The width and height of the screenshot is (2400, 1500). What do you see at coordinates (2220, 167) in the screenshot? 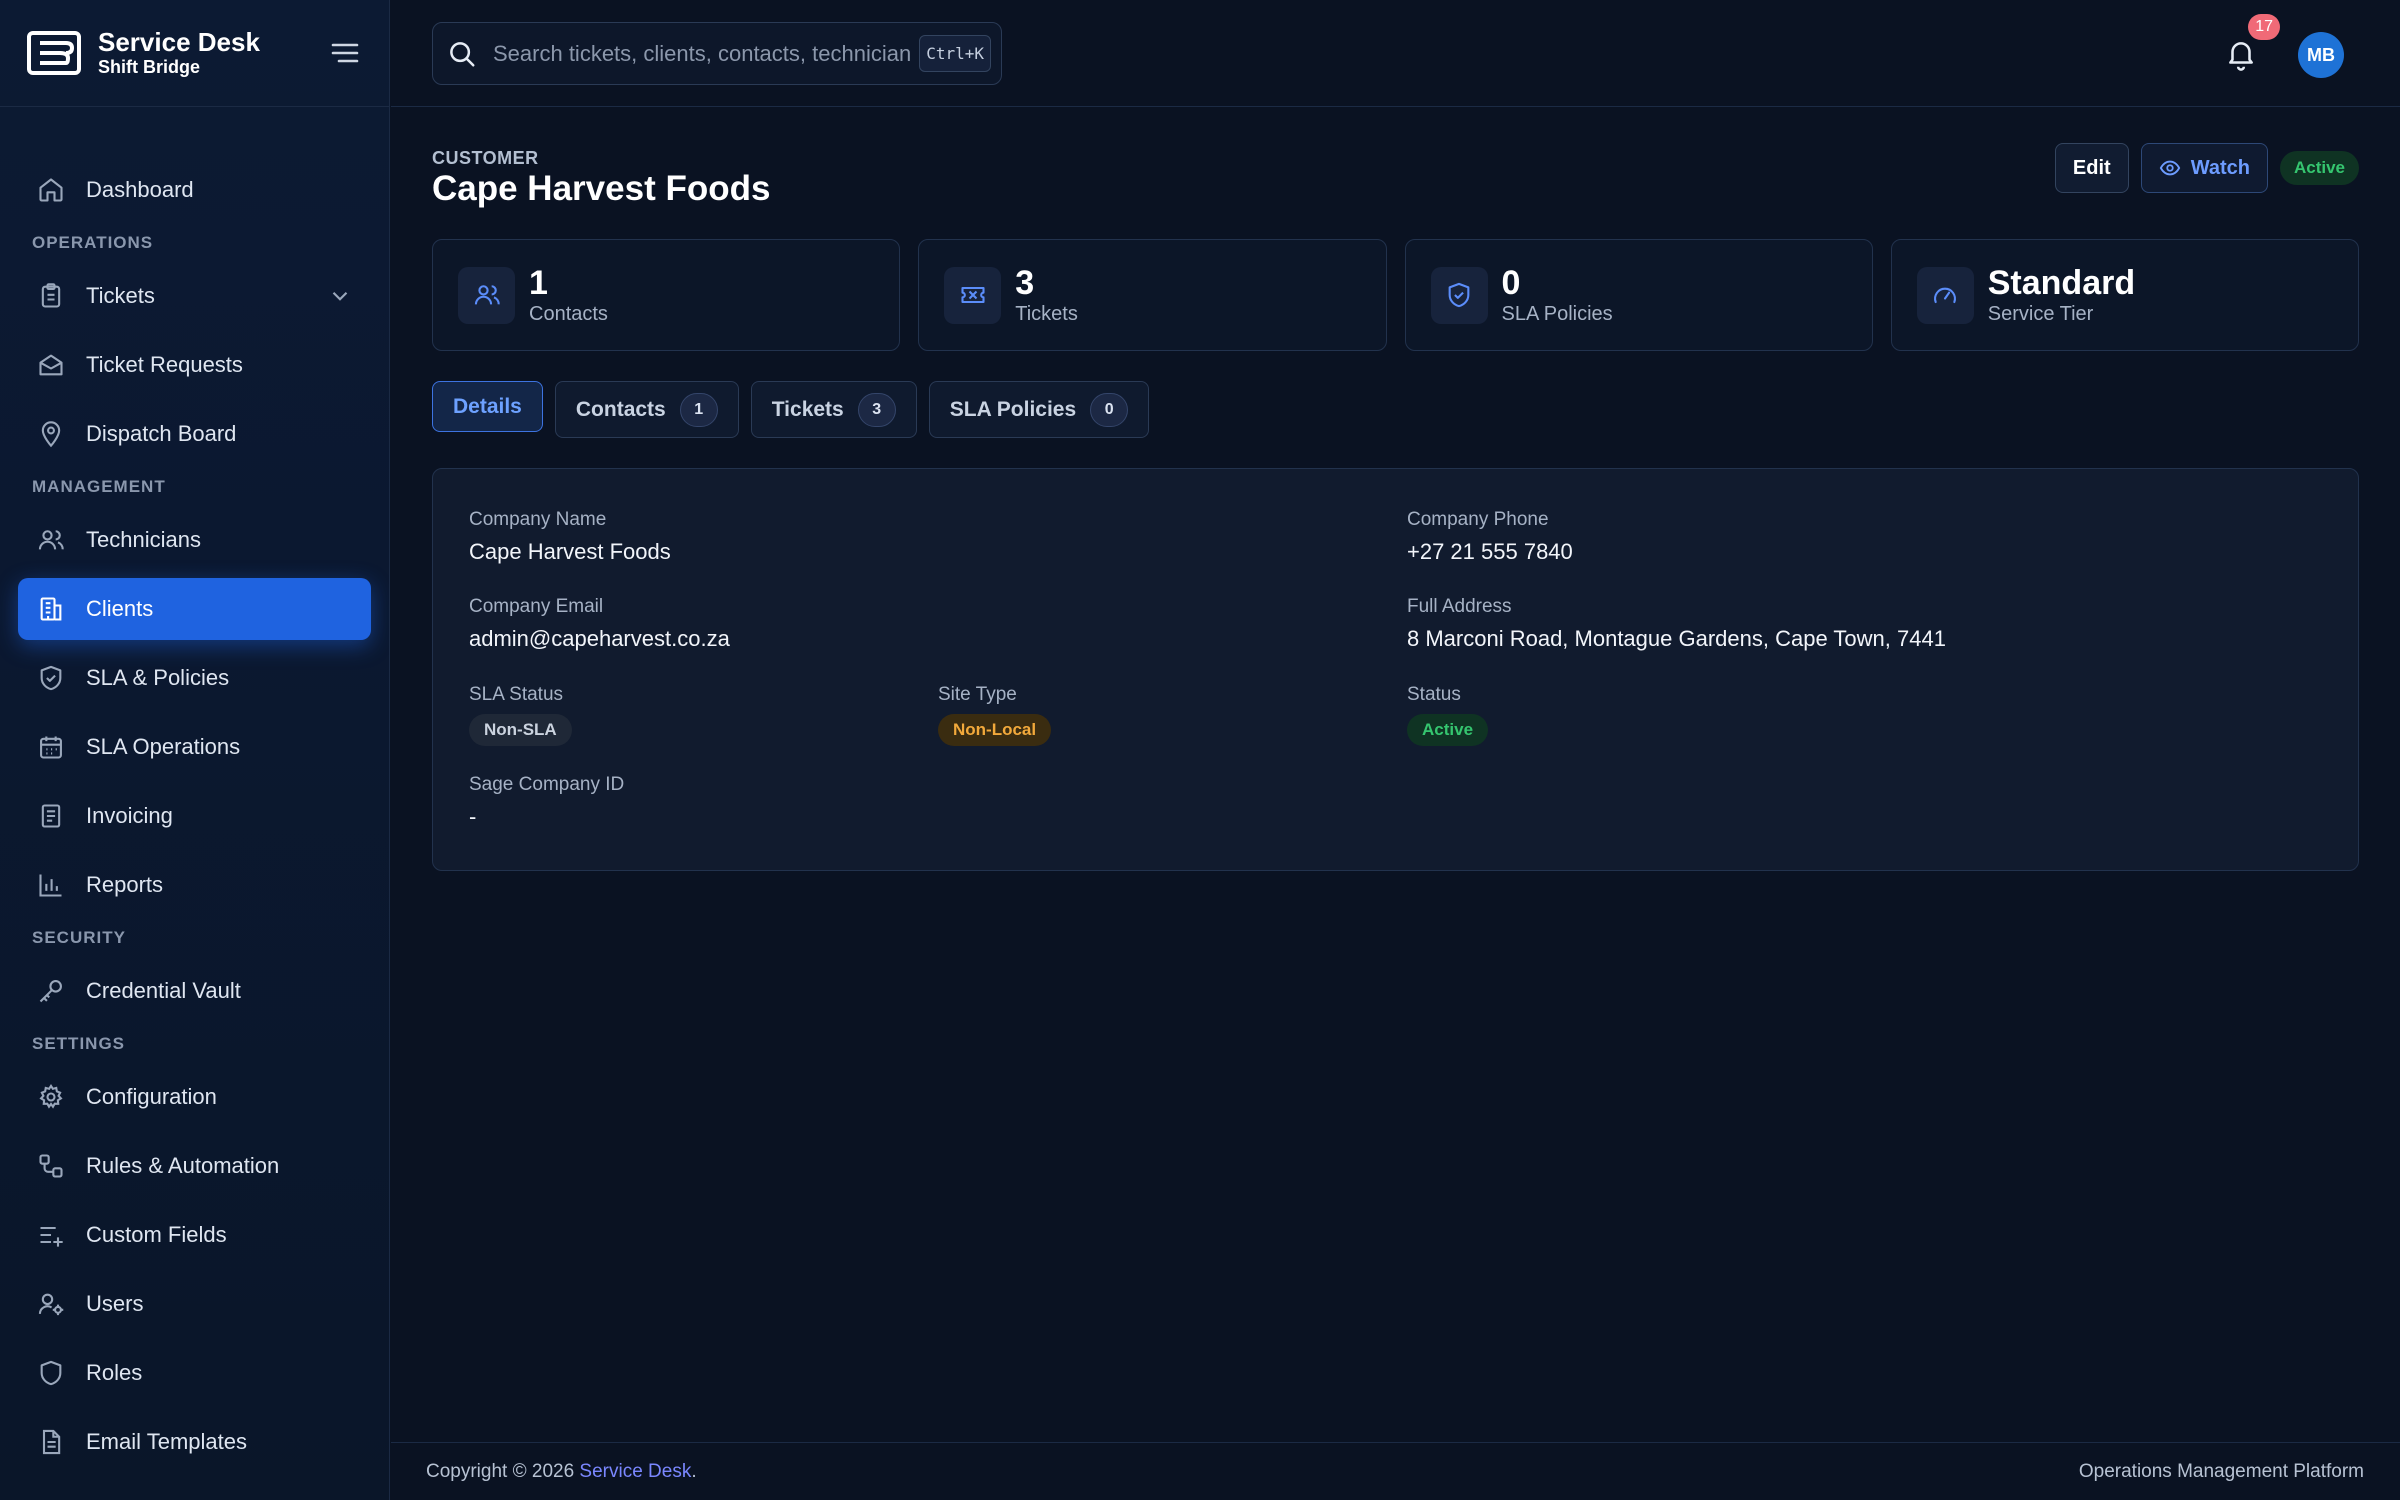
I see `watch-button-label: Watch` at bounding box center [2220, 167].